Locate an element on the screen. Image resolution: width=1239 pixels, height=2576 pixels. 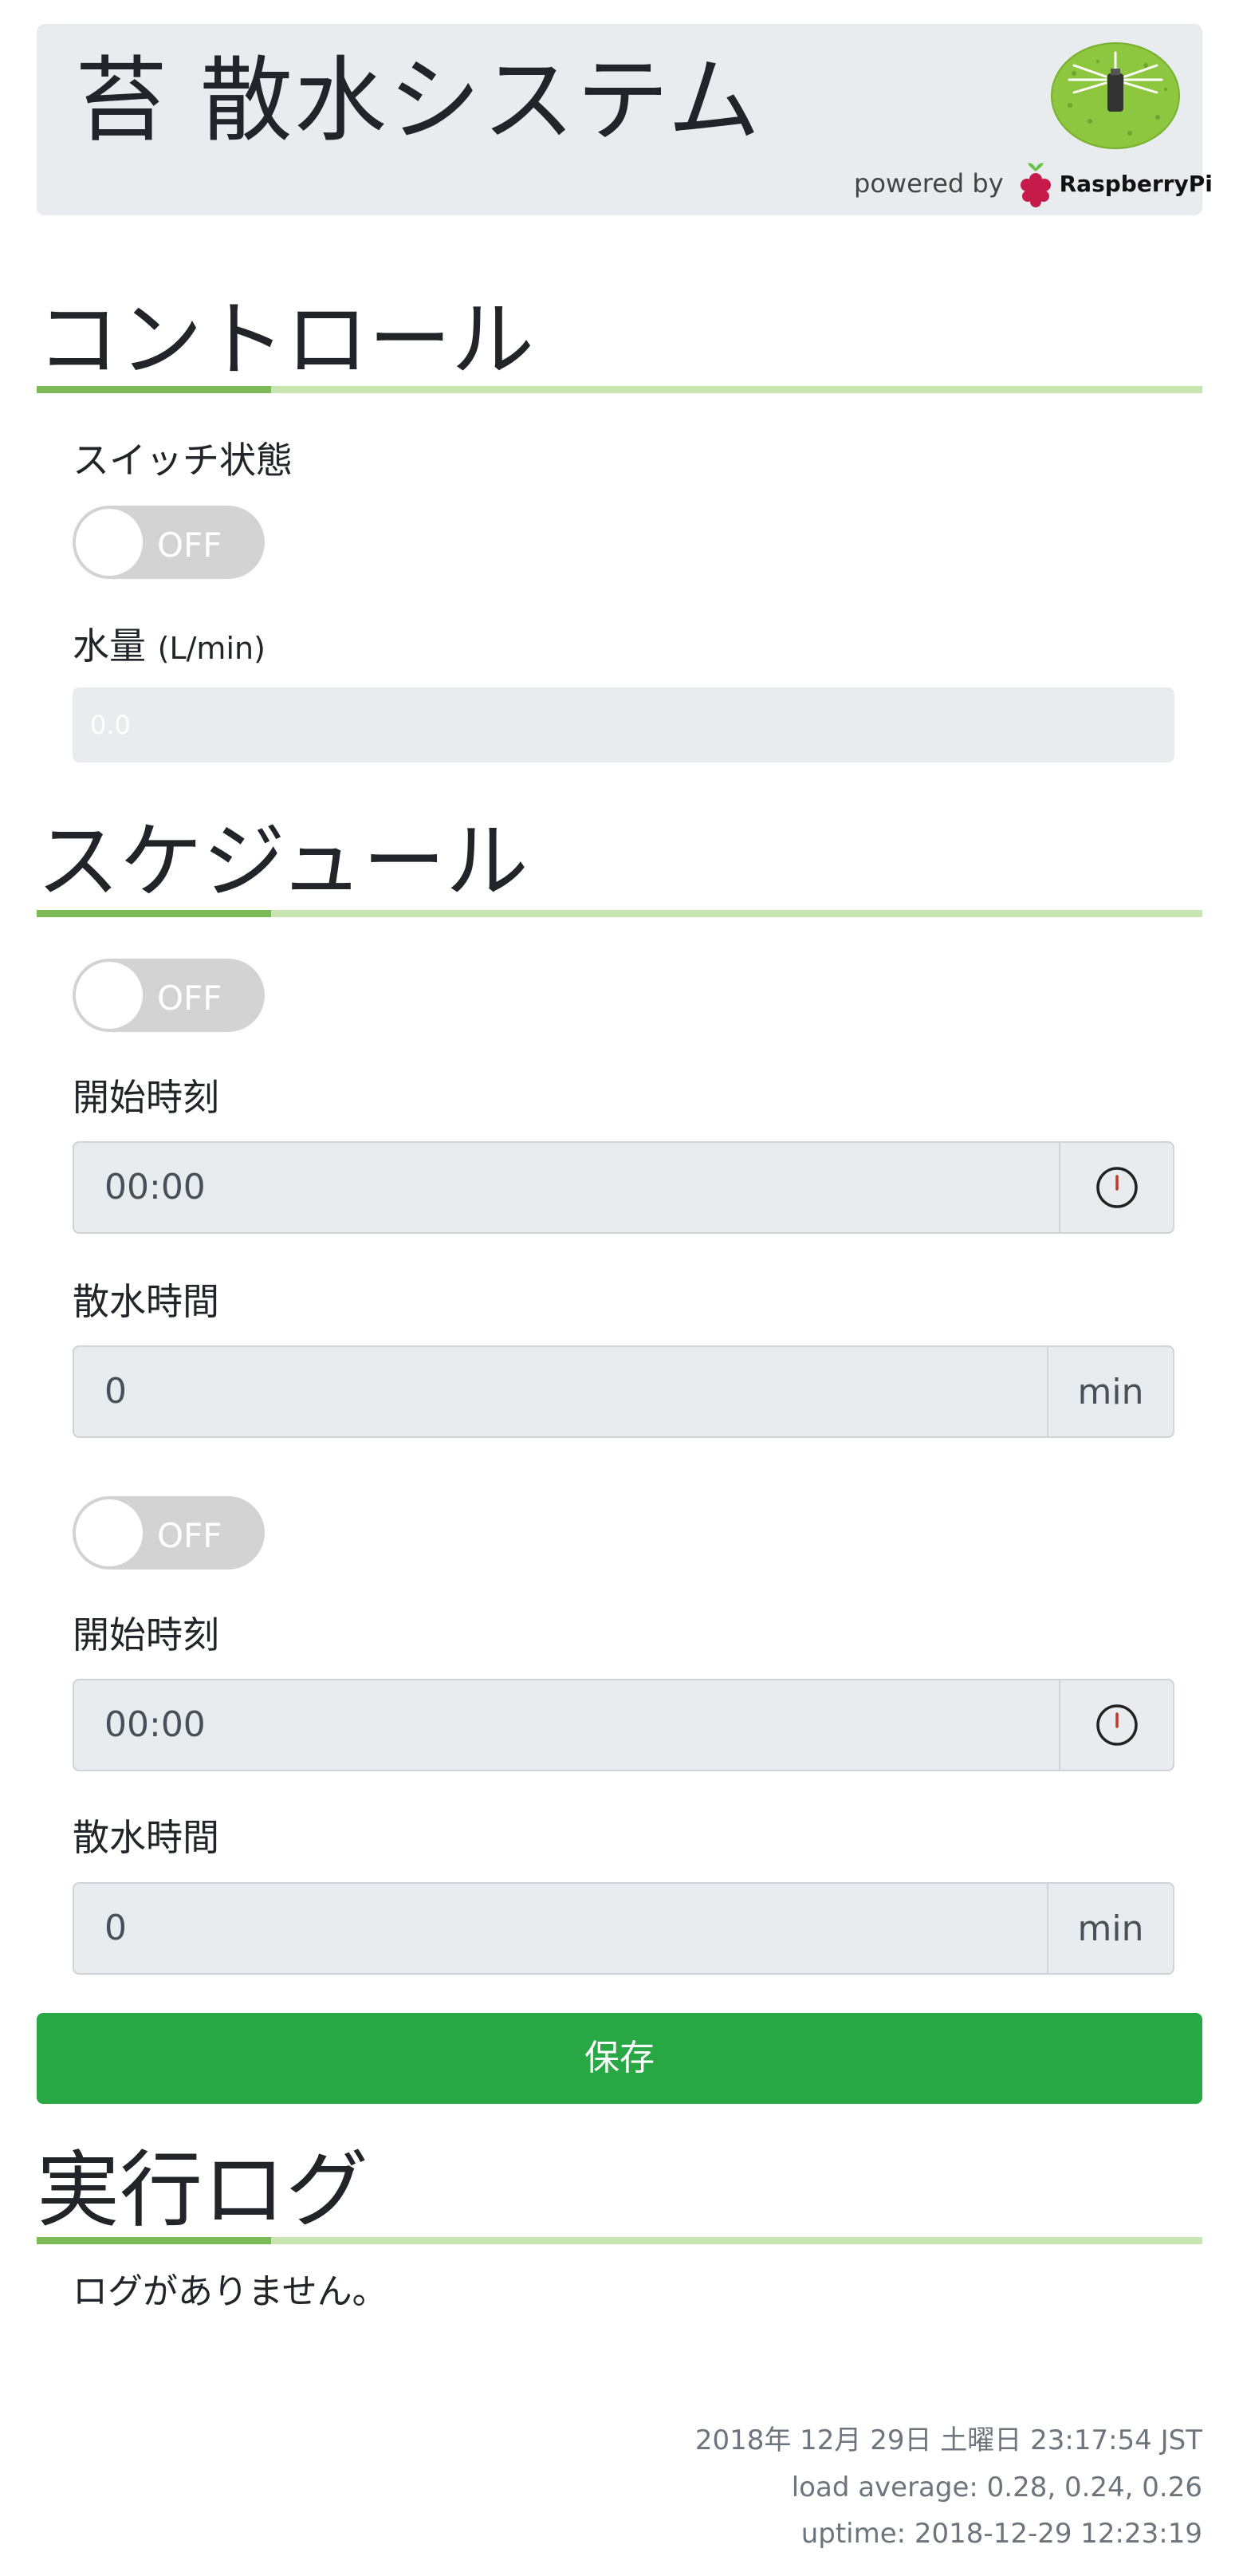
powered-by: powered by RaspberryPi is located at coordinates (1033, 183).